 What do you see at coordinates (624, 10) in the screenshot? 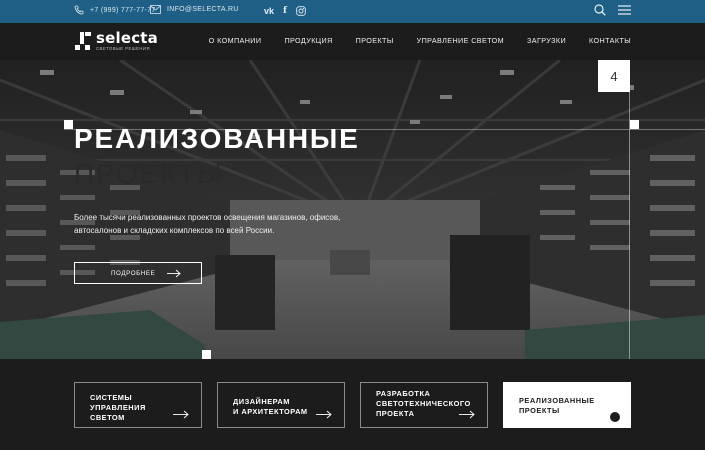
I see `menu-icon` at bounding box center [624, 10].